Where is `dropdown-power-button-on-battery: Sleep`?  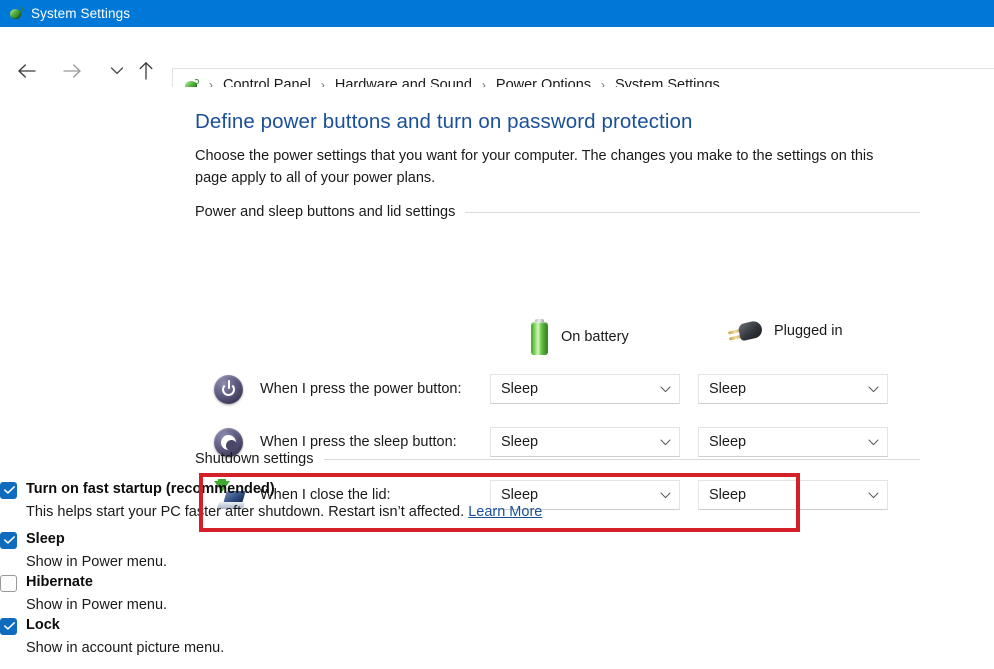 dropdown-power-button-on-battery: Sleep is located at coordinates (585, 389).